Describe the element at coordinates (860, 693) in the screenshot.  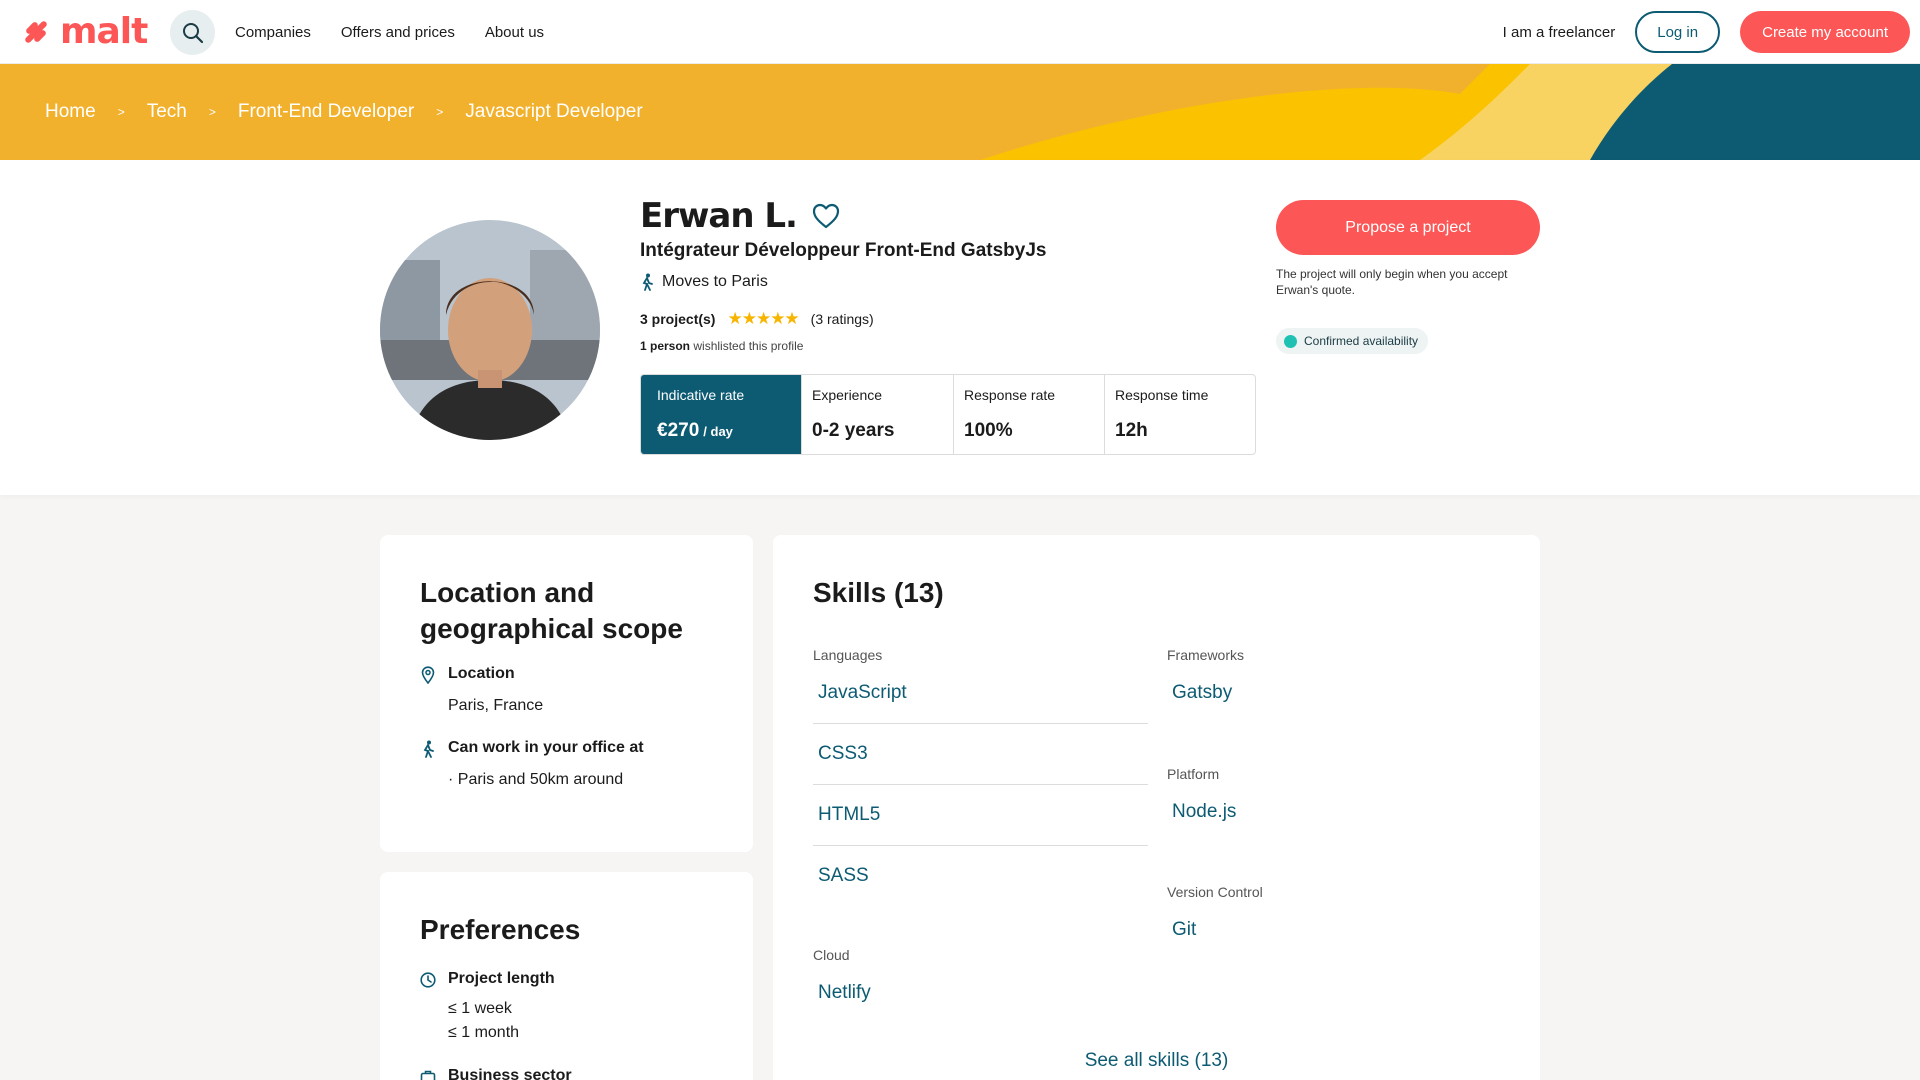
I see `skill-javascript: JavaScript` at that location.